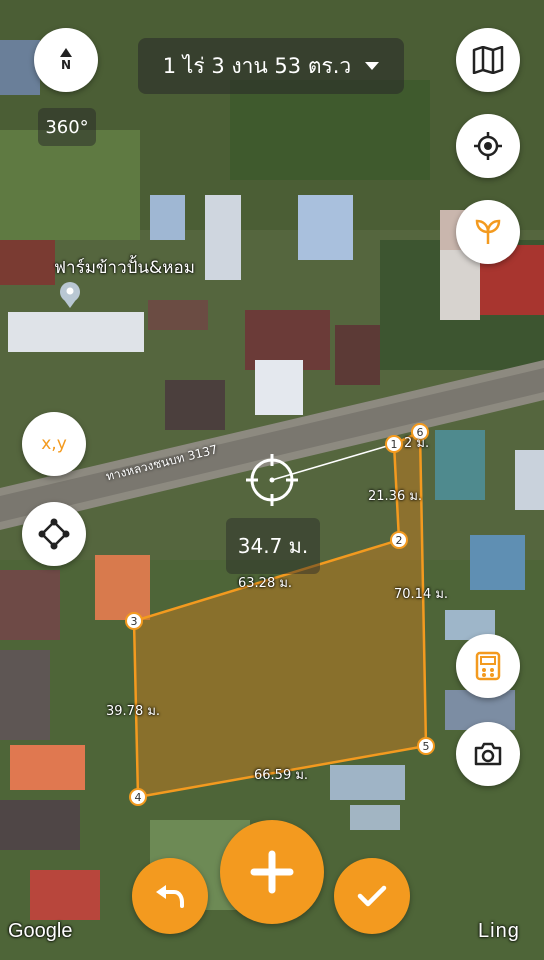 This screenshot has height=960, width=544. Describe the element at coordinates (66, 65) in the screenshot. I see `north-label: N` at that location.